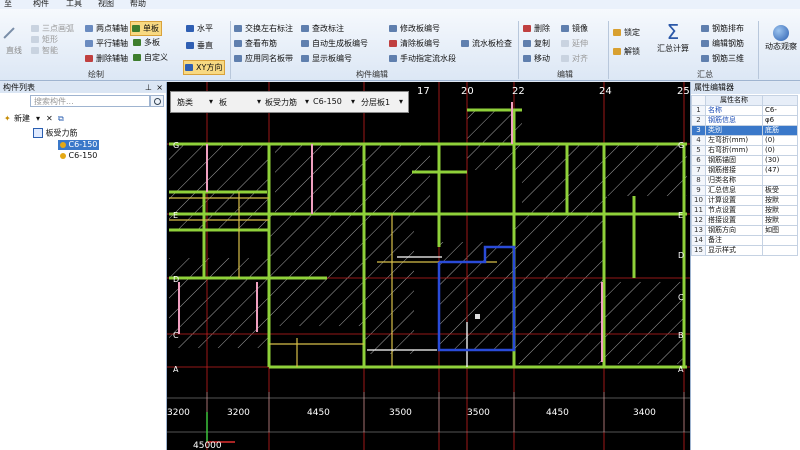  Describe the element at coordinates (375, 102) in the screenshot. I see `layer-select: 分层板1` at that location.